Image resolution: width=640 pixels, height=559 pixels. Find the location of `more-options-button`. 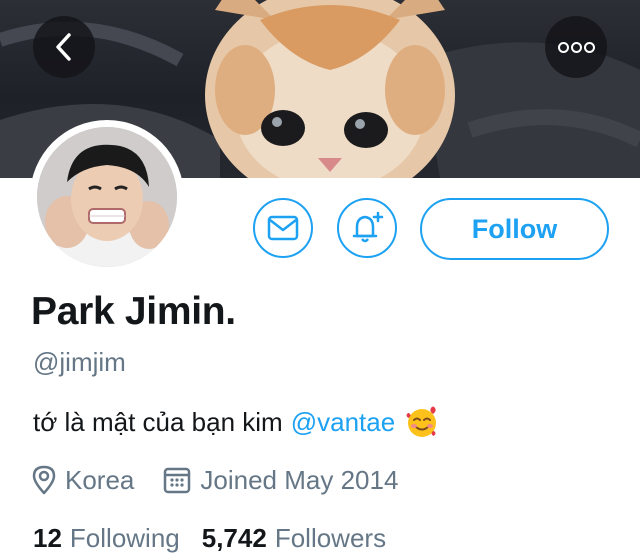

more-options-button is located at coordinates (576, 47).